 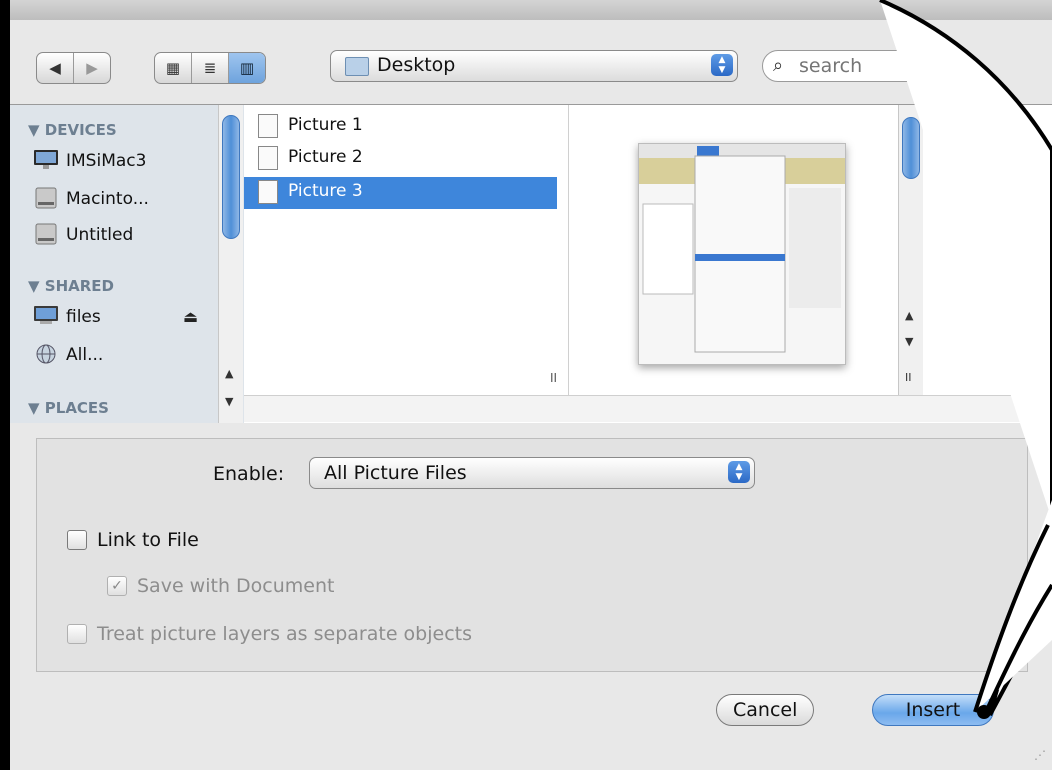 I want to click on list-item: Picture 1, so click(x=400, y=127).